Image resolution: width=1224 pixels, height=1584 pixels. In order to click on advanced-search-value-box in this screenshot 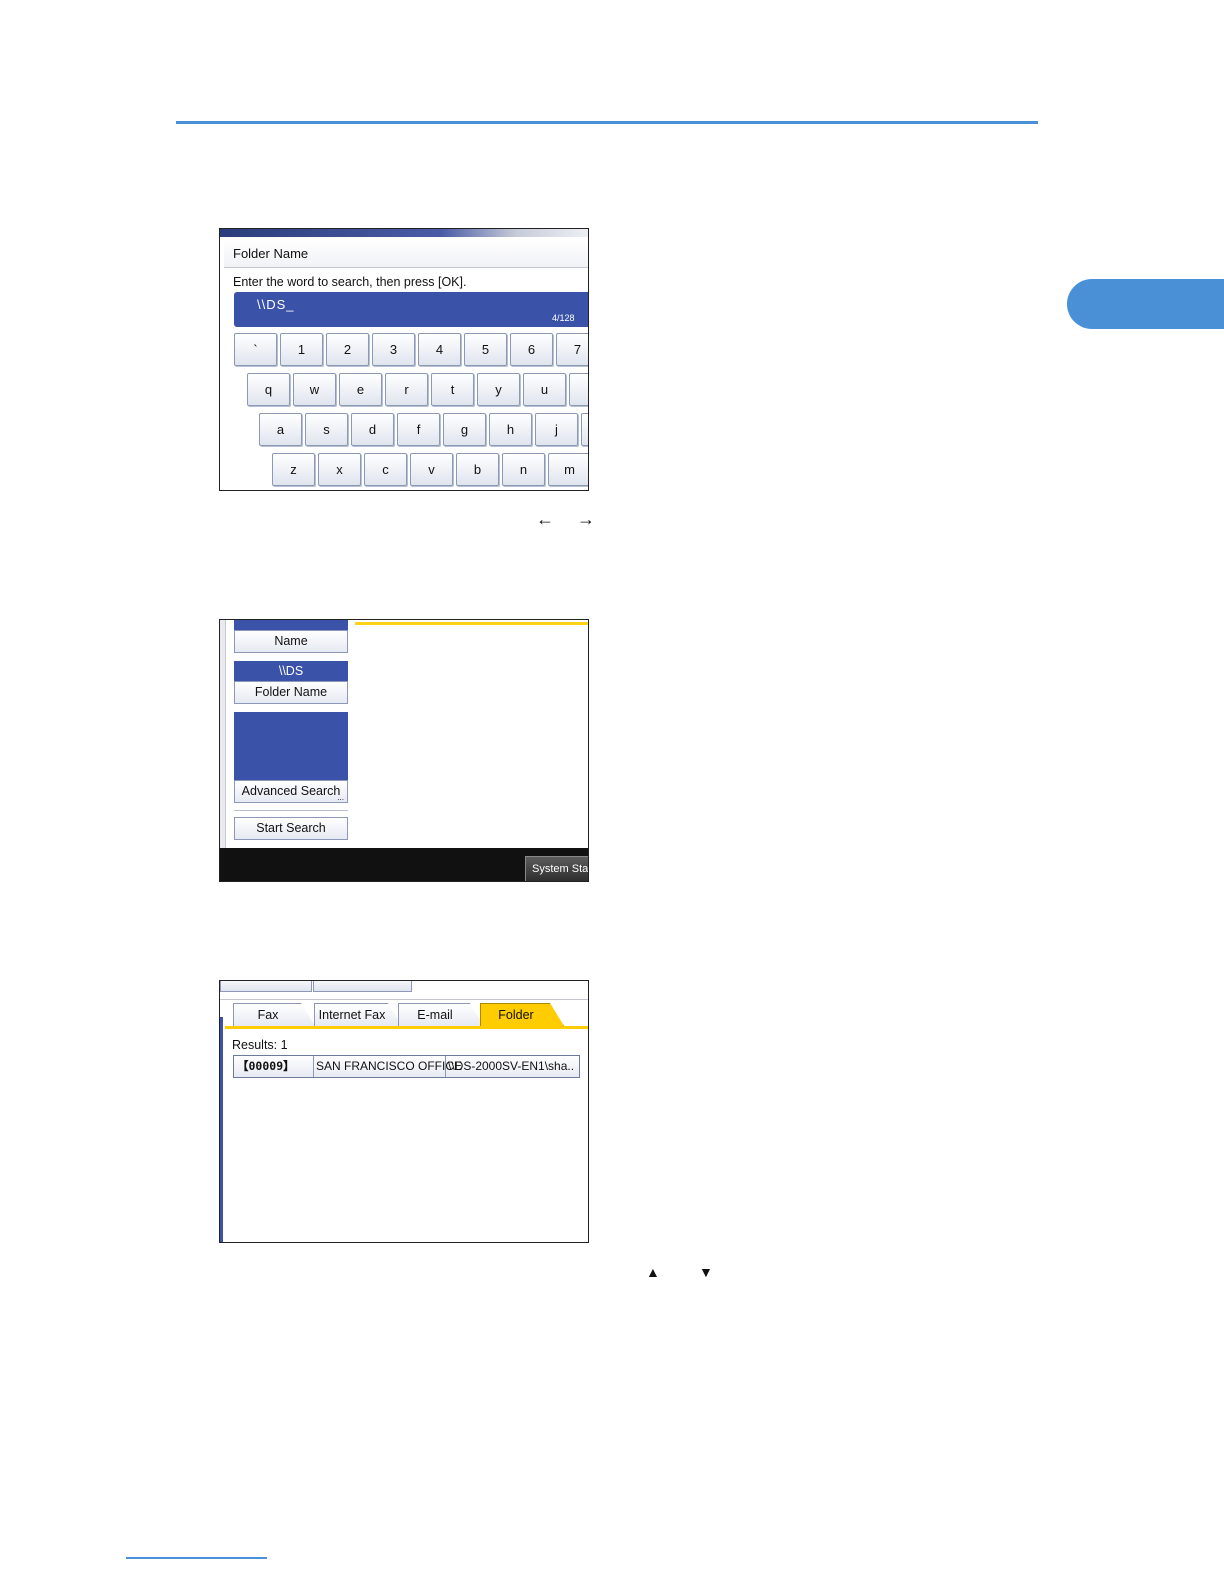, I will do `click(291, 746)`.